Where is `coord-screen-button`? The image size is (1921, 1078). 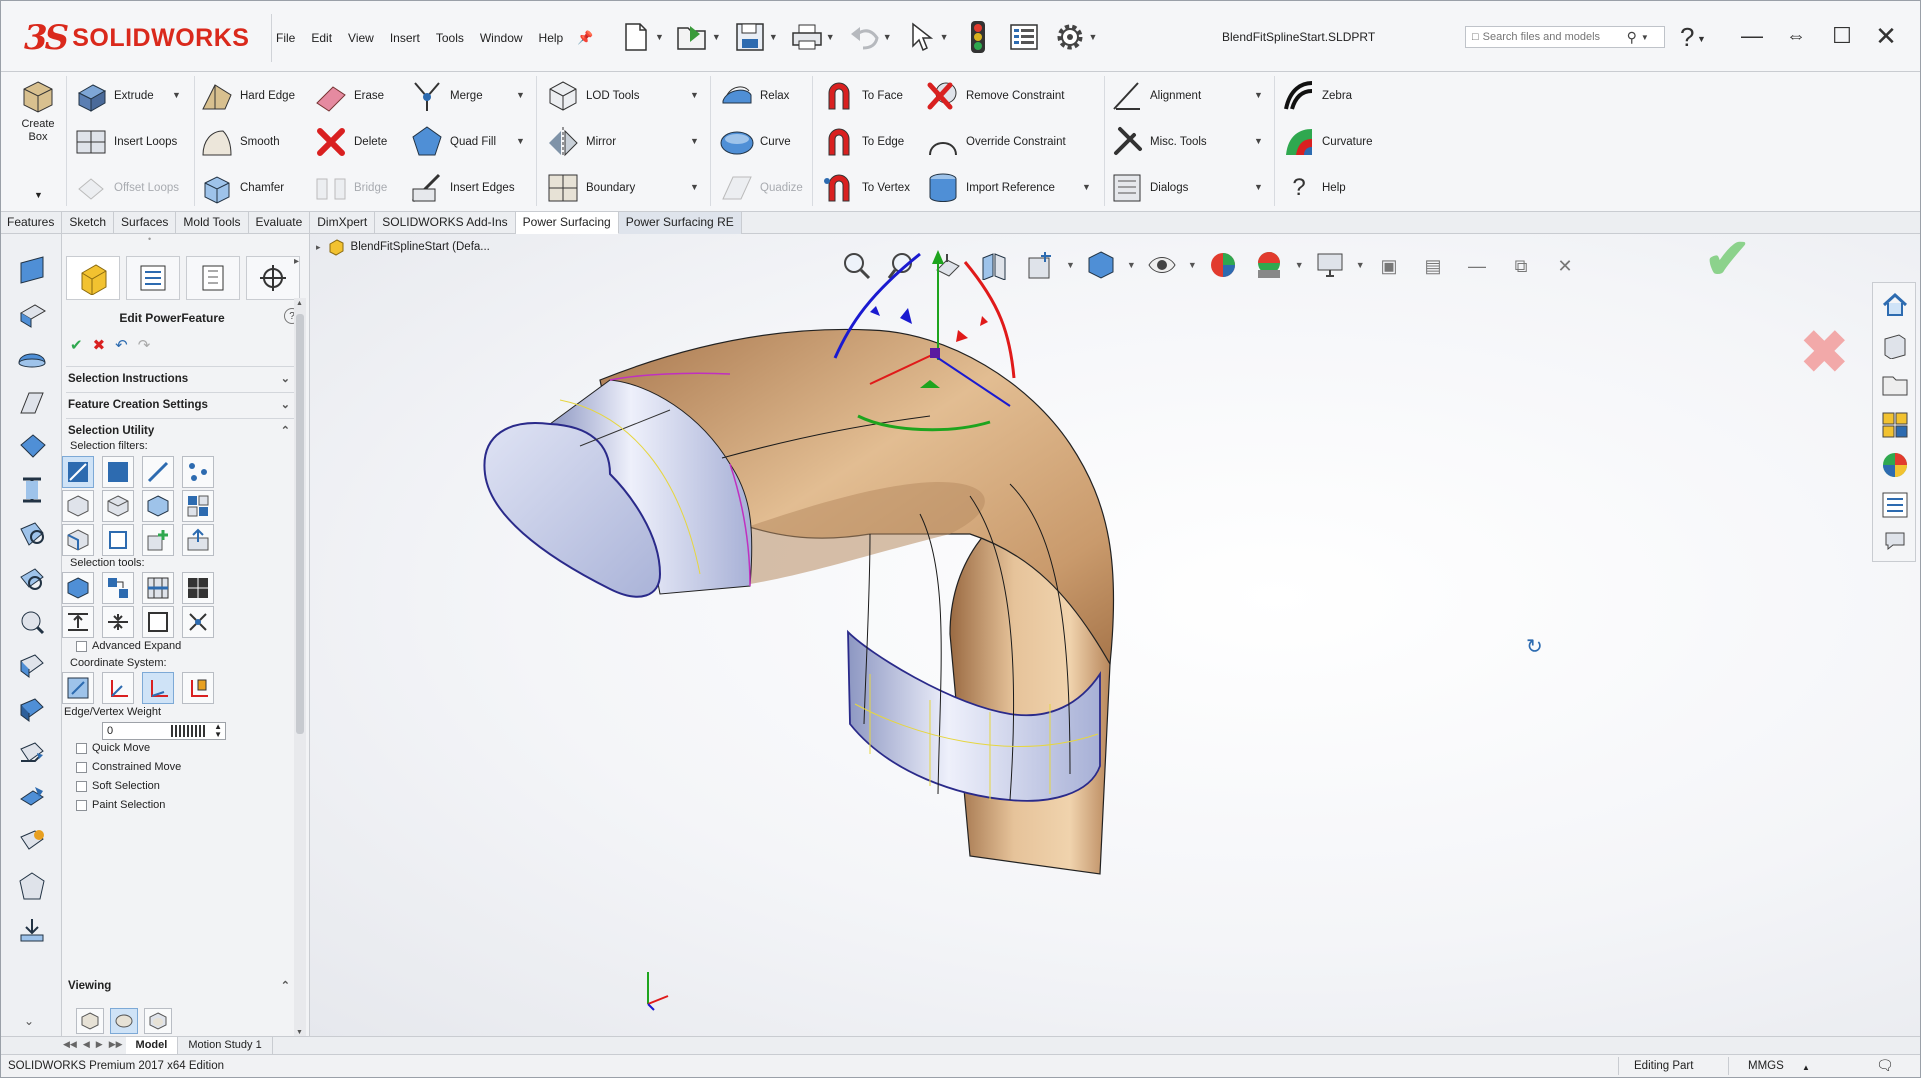 coord-screen-button is located at coordinates (158, 688).